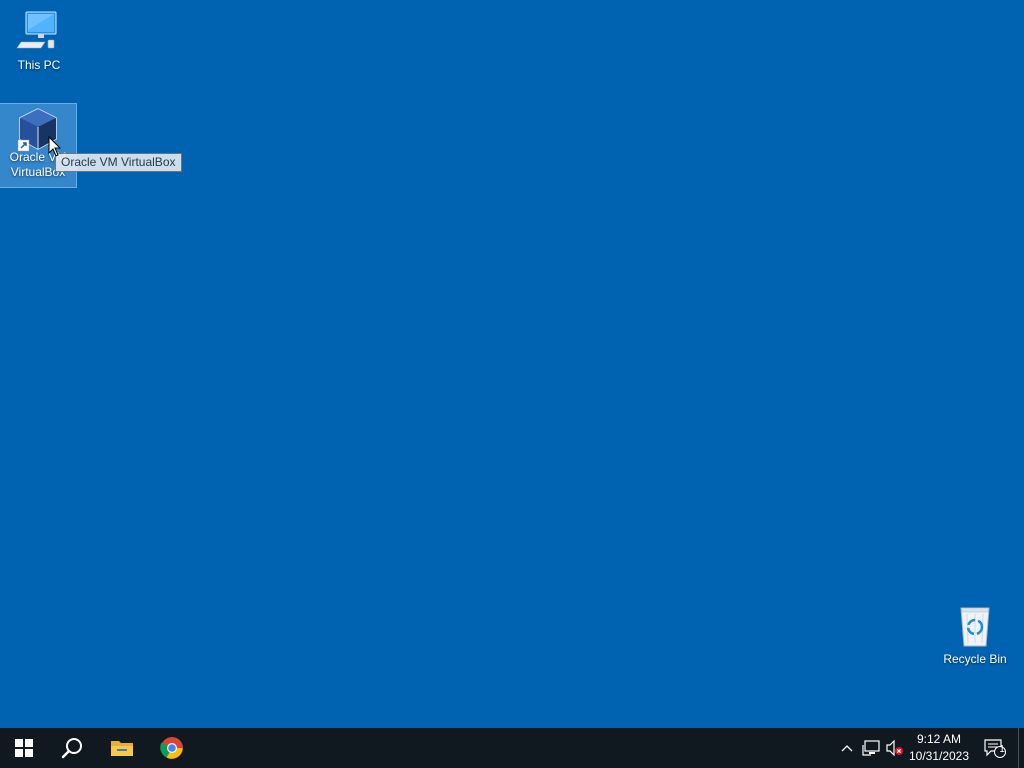 The width and height of the screenshot is (1024, 768). I want to click on search-icon, so click(71, 748).